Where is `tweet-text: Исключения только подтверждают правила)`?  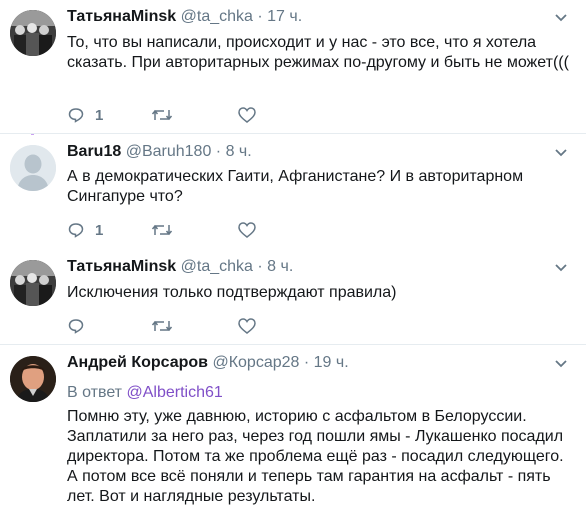 tweet-text: Исключения только подтверждают правила) is located at coordinates (232, 292).